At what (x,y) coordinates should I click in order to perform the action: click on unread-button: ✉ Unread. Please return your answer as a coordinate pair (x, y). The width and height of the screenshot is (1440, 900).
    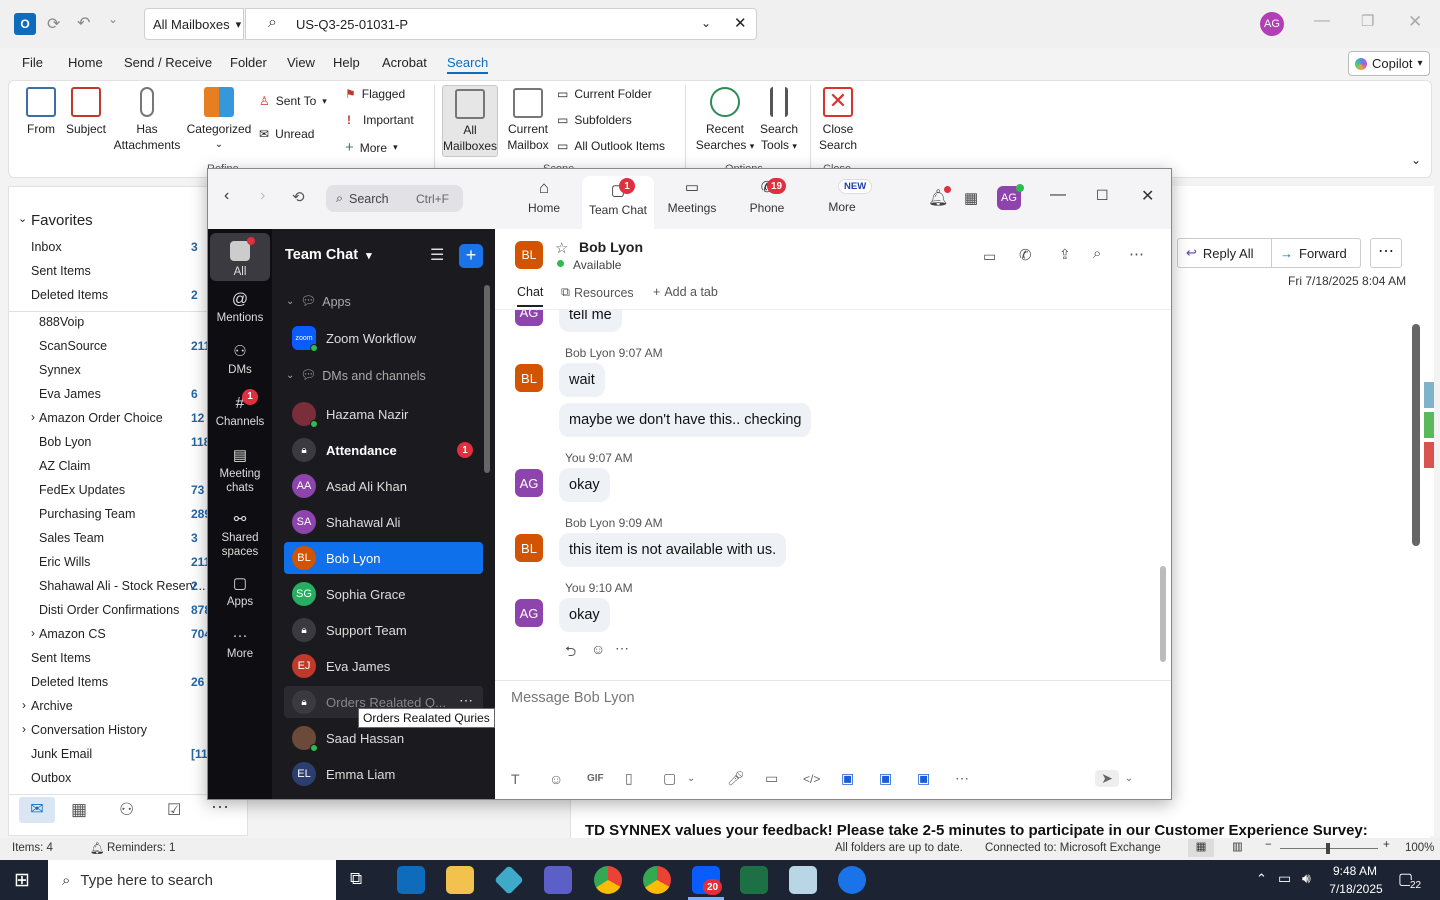
    Looking at the image, I should click on (286, 134).